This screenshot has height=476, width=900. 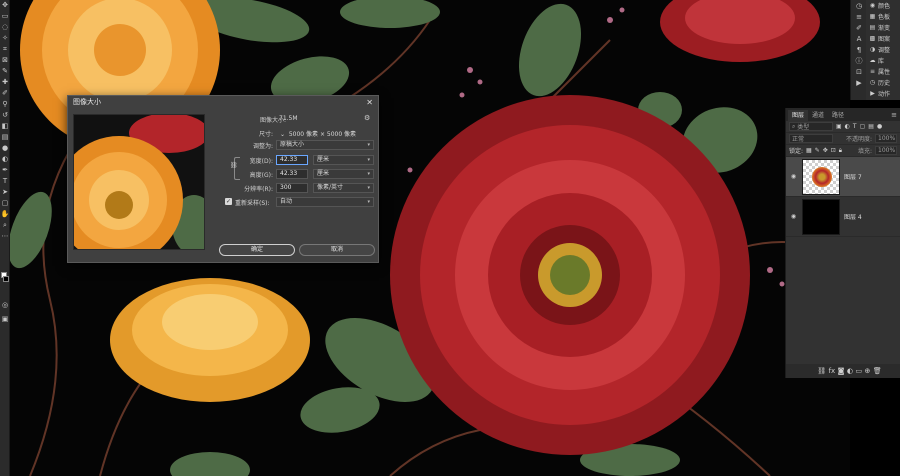 What do you see at coordinates (5, 115) in the screenshot?
I see `history-brush-tool-icon: ↺` at bounding box center [5, 115].